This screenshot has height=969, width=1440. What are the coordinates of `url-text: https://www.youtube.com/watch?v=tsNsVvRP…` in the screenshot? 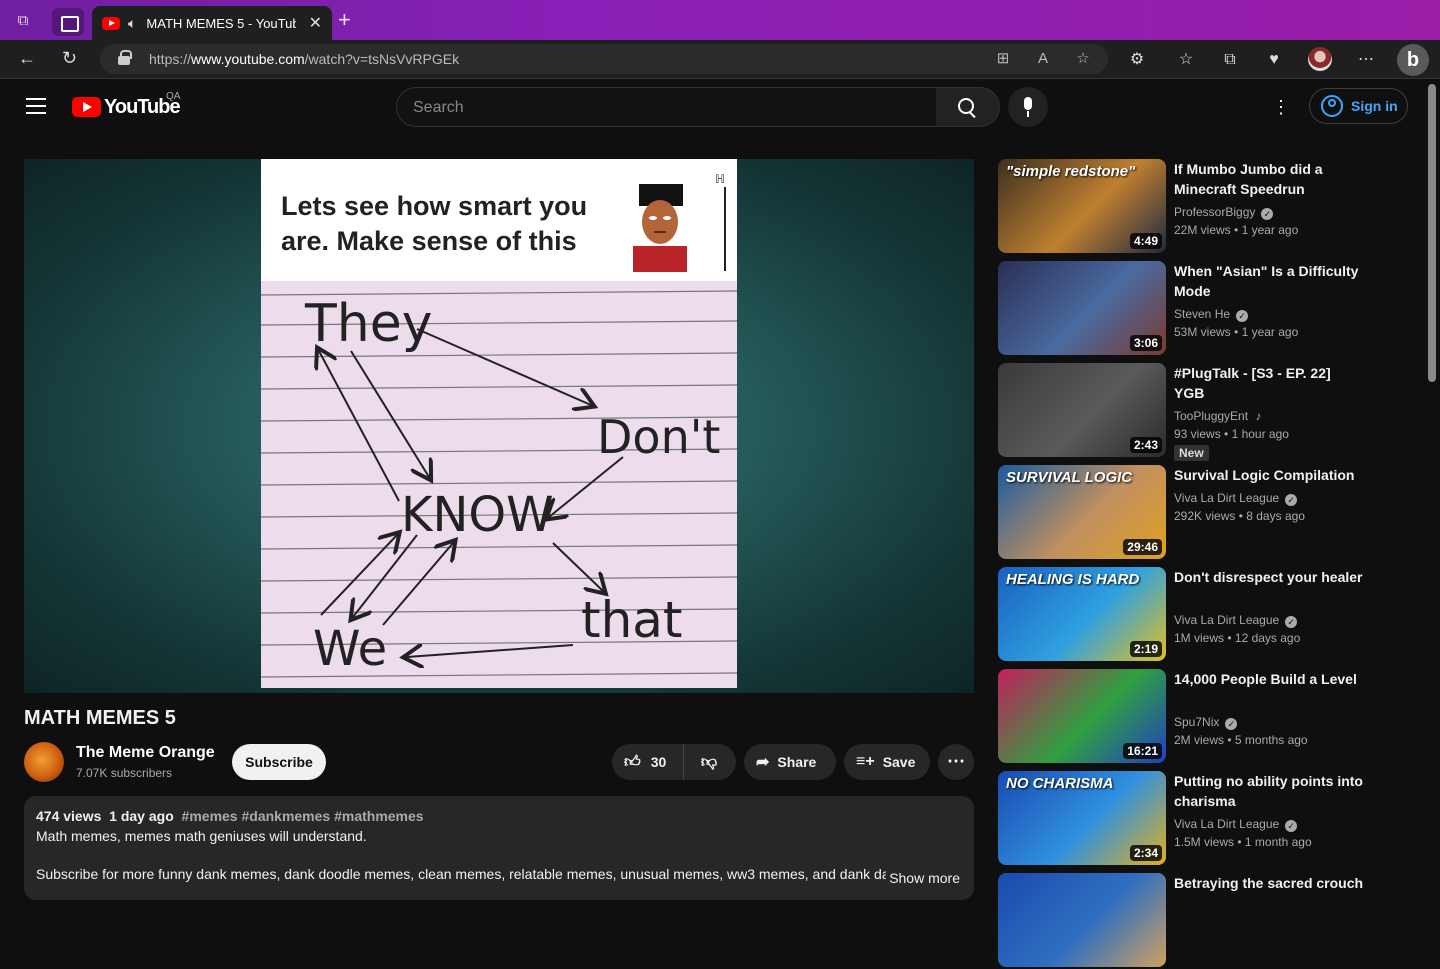 It's located at (304, 59).